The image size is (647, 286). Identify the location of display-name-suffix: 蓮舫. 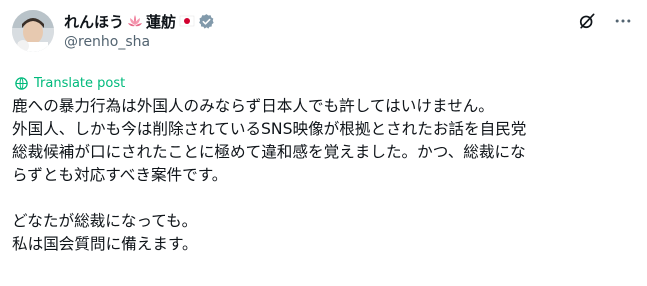
(161, 21).